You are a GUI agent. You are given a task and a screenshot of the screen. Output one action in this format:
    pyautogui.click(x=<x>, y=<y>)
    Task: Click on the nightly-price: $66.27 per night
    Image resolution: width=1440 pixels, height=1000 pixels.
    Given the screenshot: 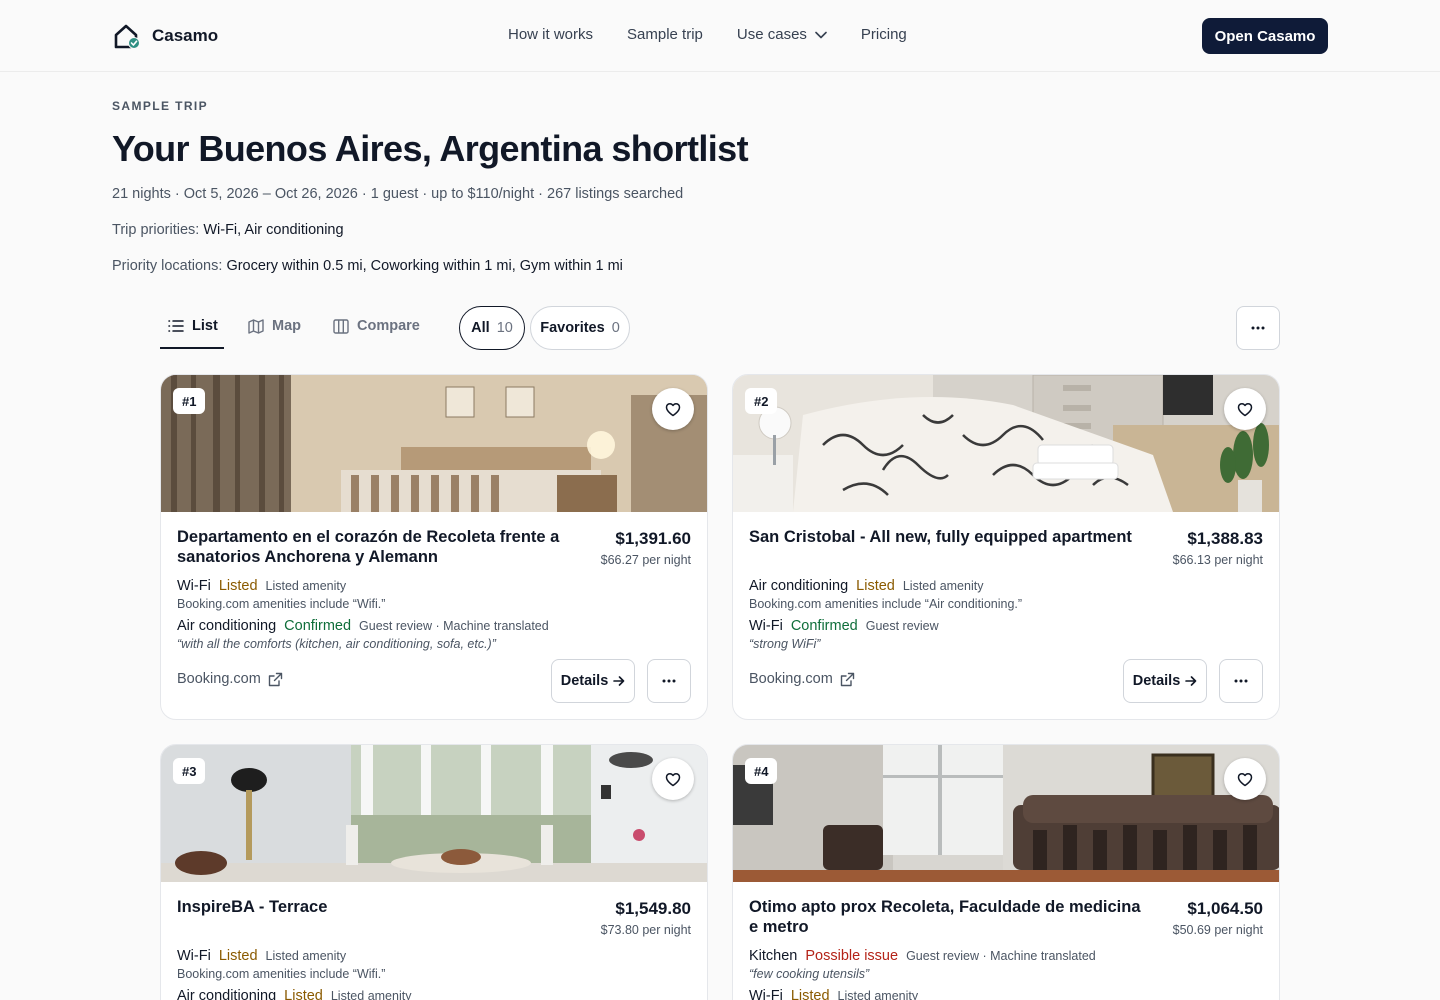 What is the action you would take?
    pyautogui.click(x=645, y=560)
    